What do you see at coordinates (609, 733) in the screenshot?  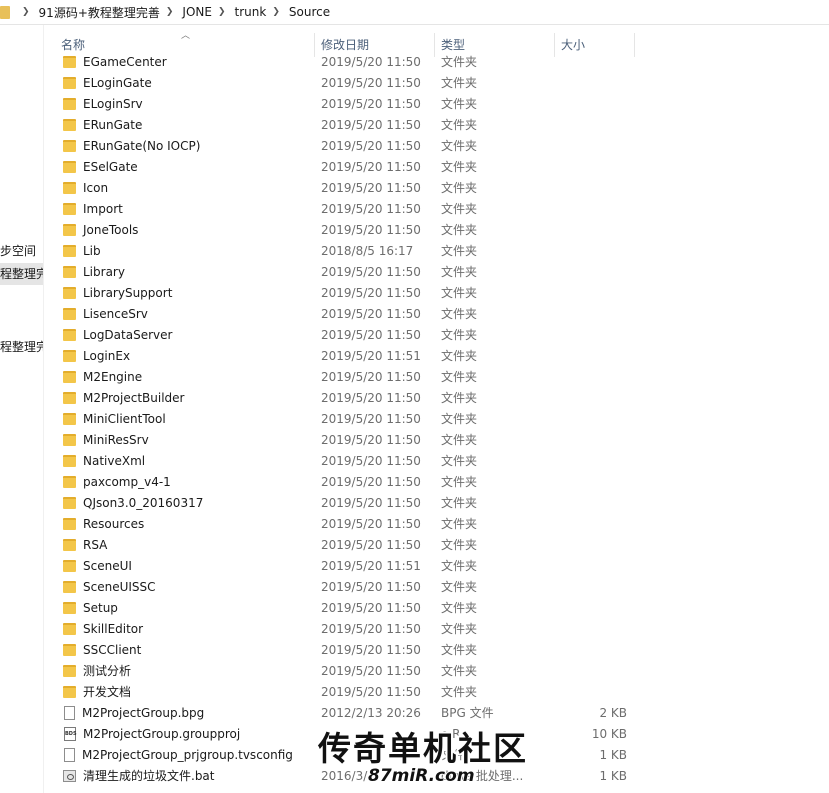 I see `size-cell: 10 KB` at bounding box center [609, 733].